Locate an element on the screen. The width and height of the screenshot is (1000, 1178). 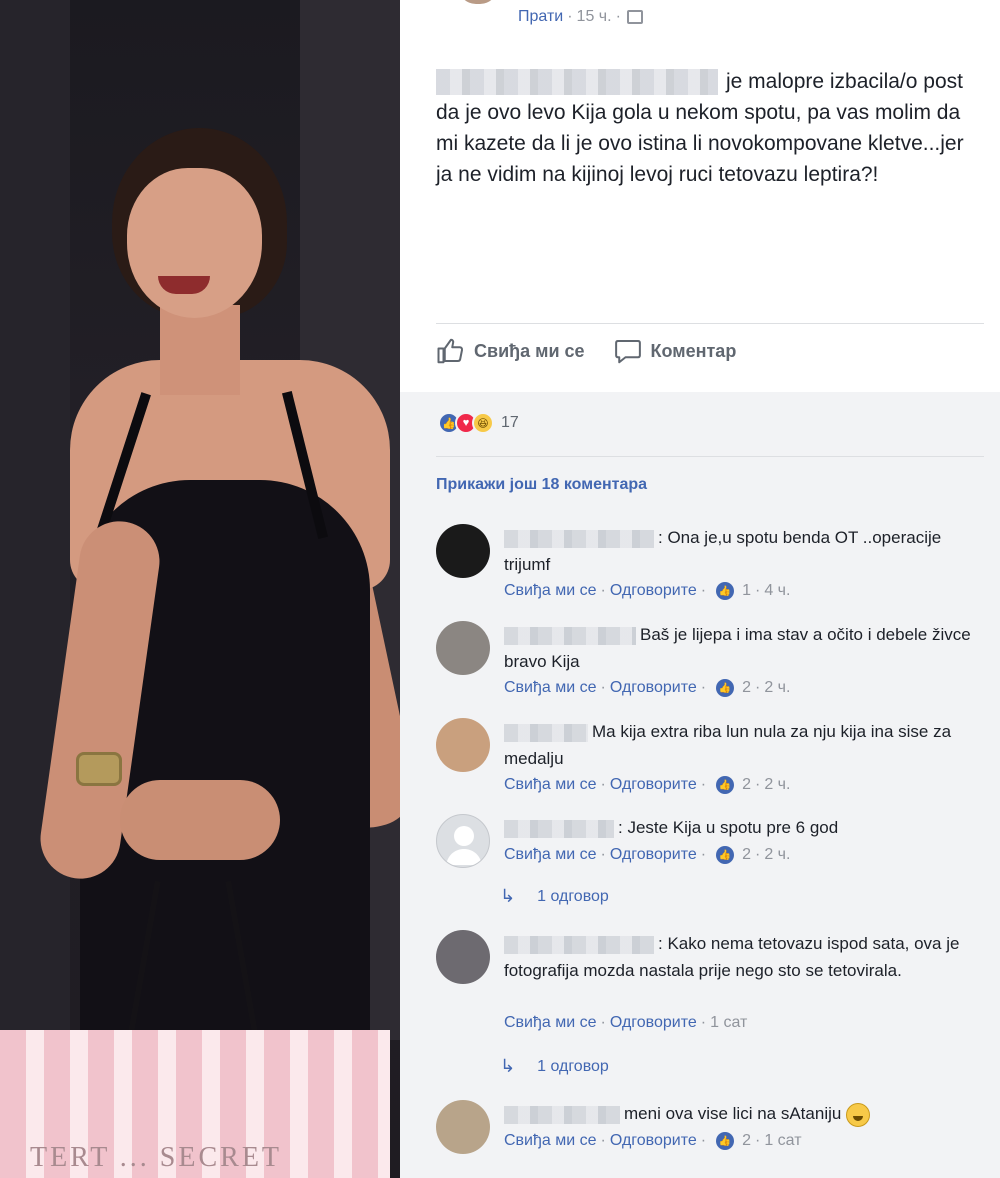
default-avatar-icon is located at coordinates (464, 845).